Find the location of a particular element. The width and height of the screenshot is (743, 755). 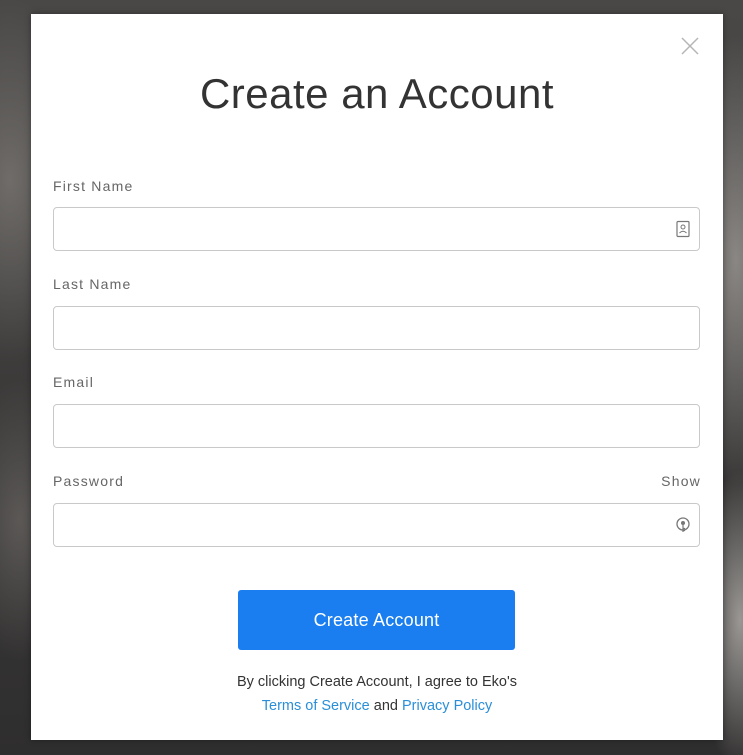

close-icon is located at coordinates (690, 46).